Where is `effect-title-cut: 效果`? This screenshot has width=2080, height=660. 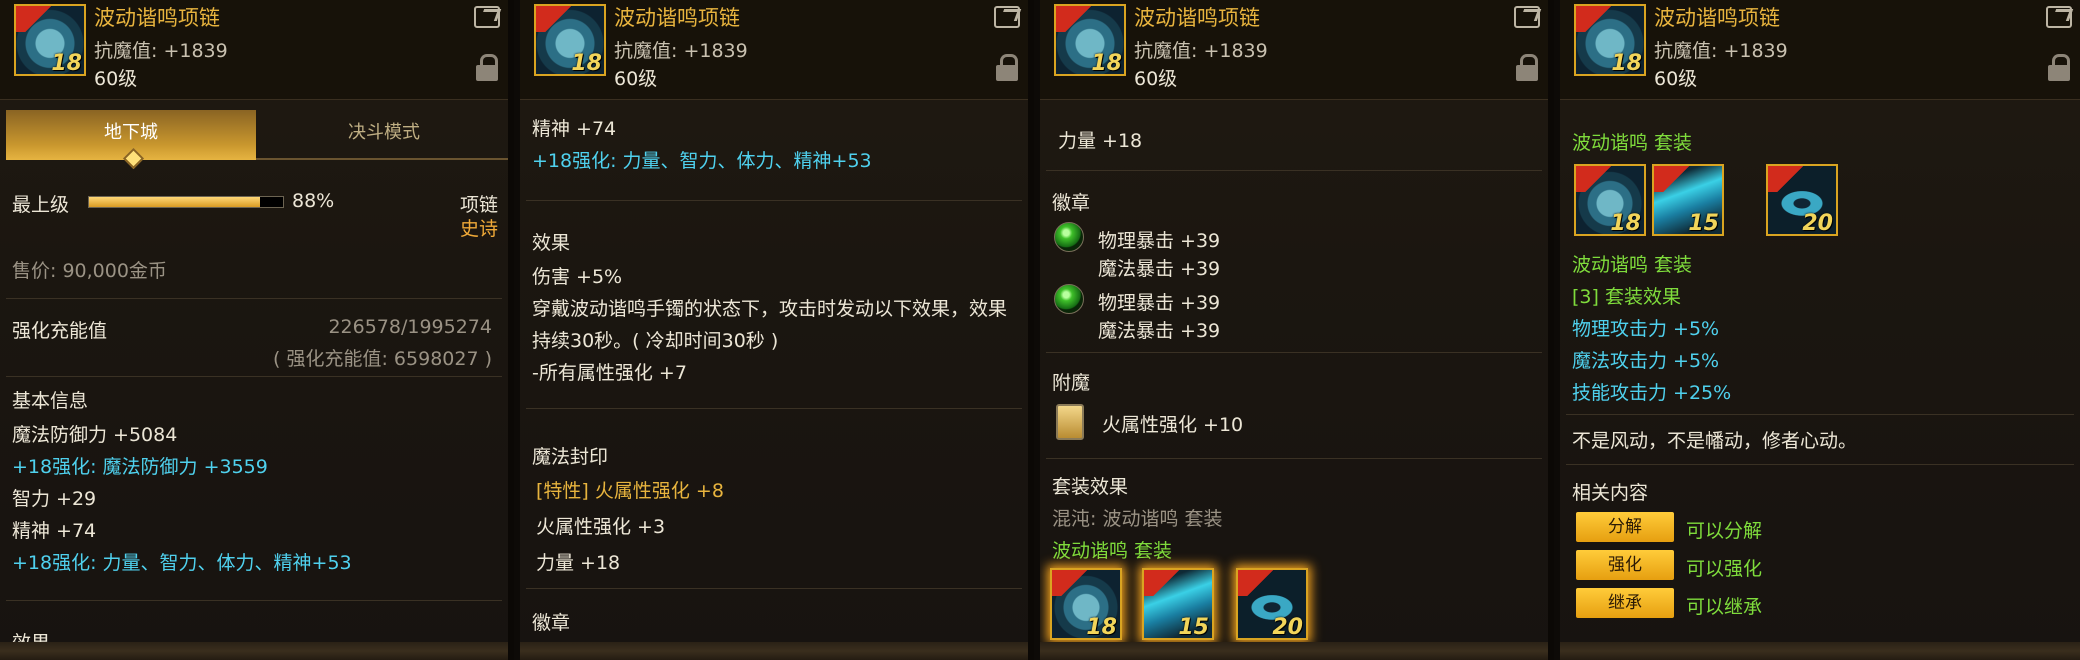 effect-title-cut: 效果 is located at coordinates (31, 643).